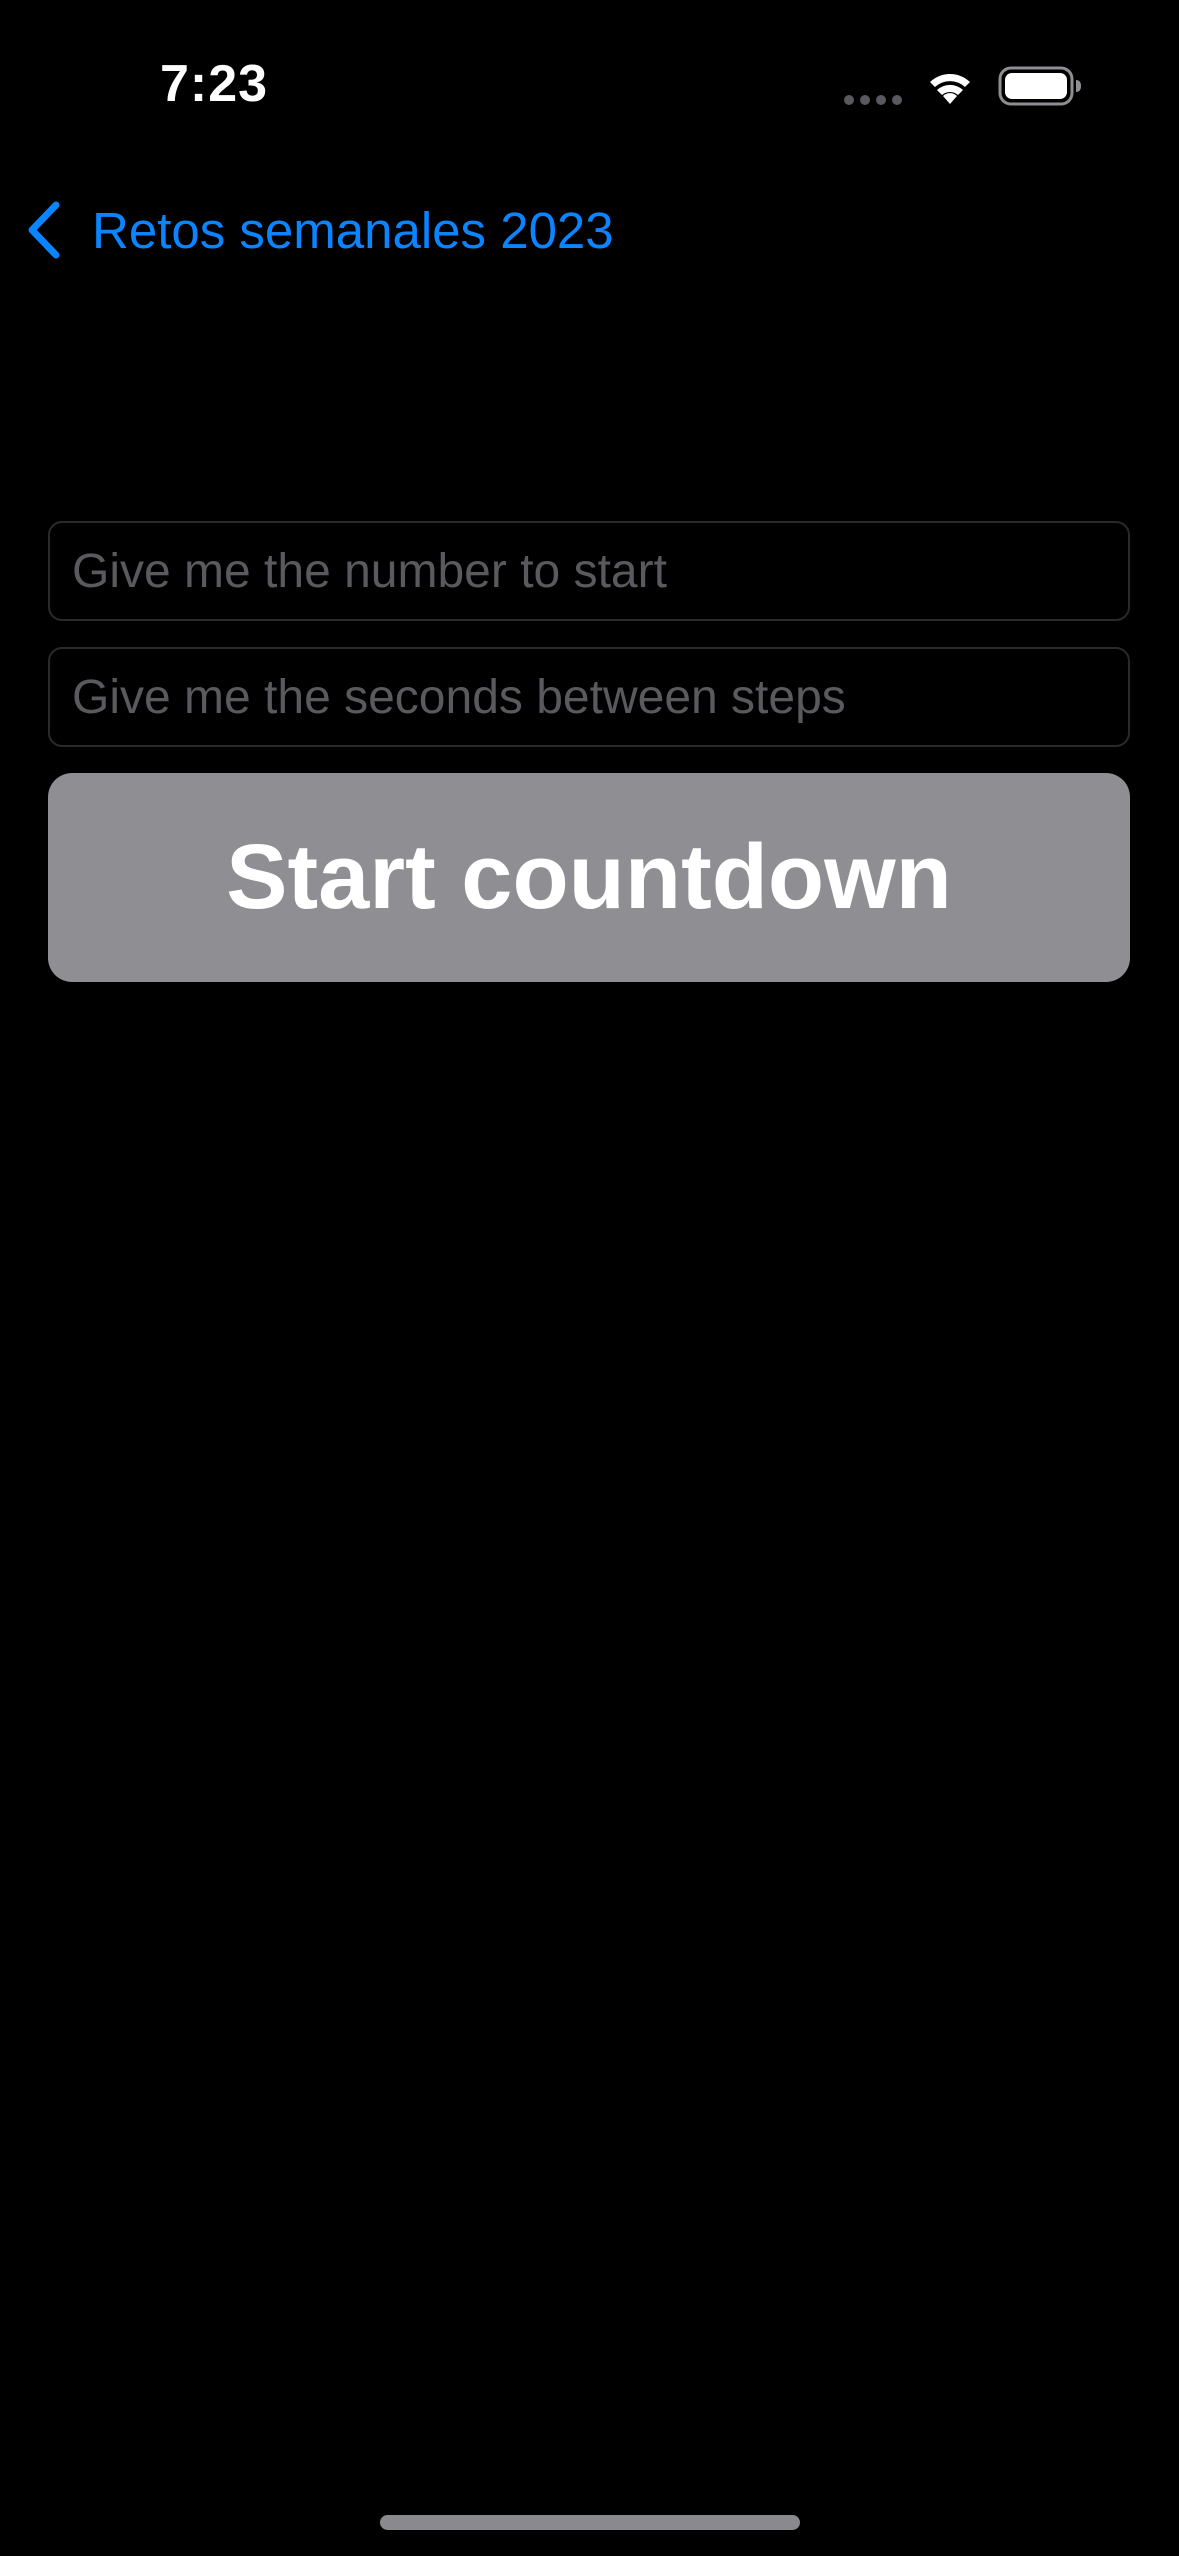  I want to click on wifi-icon, so click(950, 89).